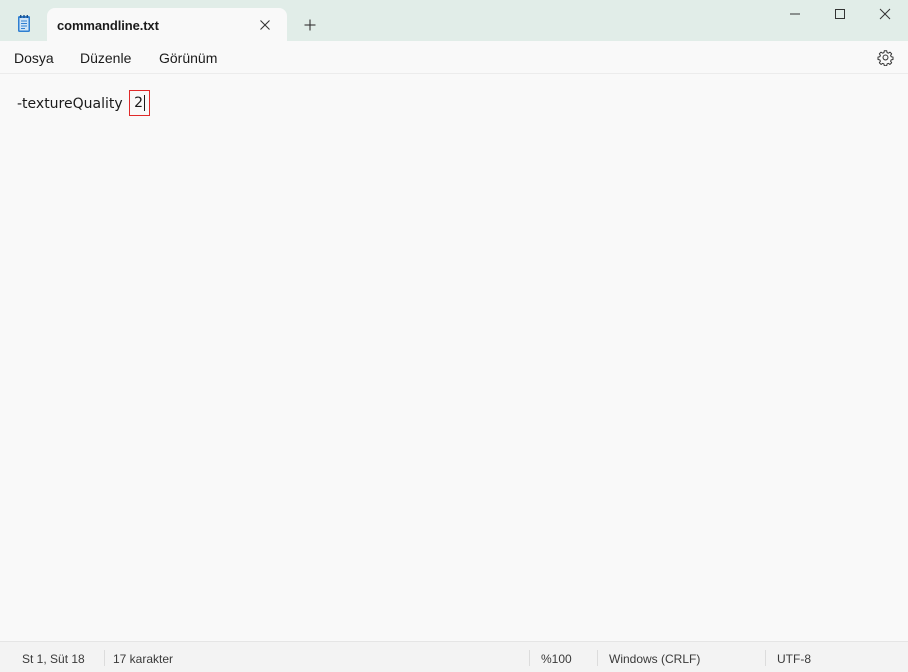 The width and height of the screenshot is (908, 672). Describe the element at coordinates (556, 659) in the screenshot. I see `zoom-level: %100` at that location.